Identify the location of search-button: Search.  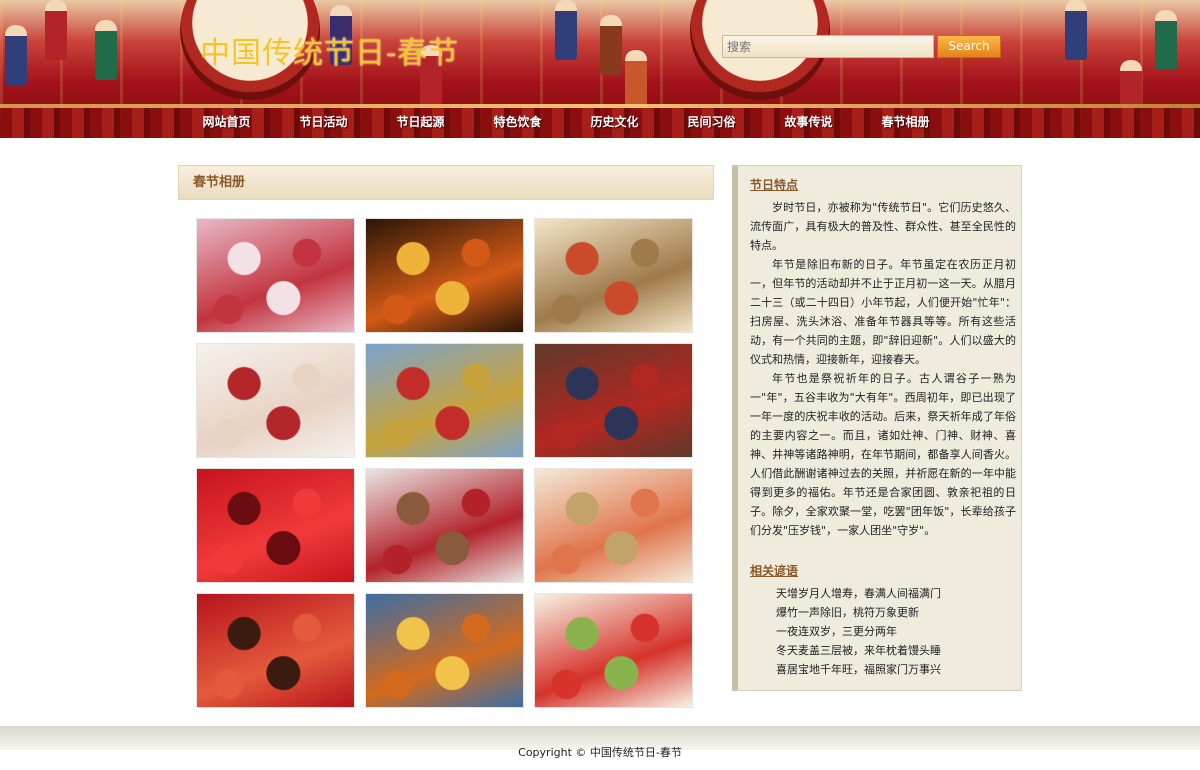
(969, 46).